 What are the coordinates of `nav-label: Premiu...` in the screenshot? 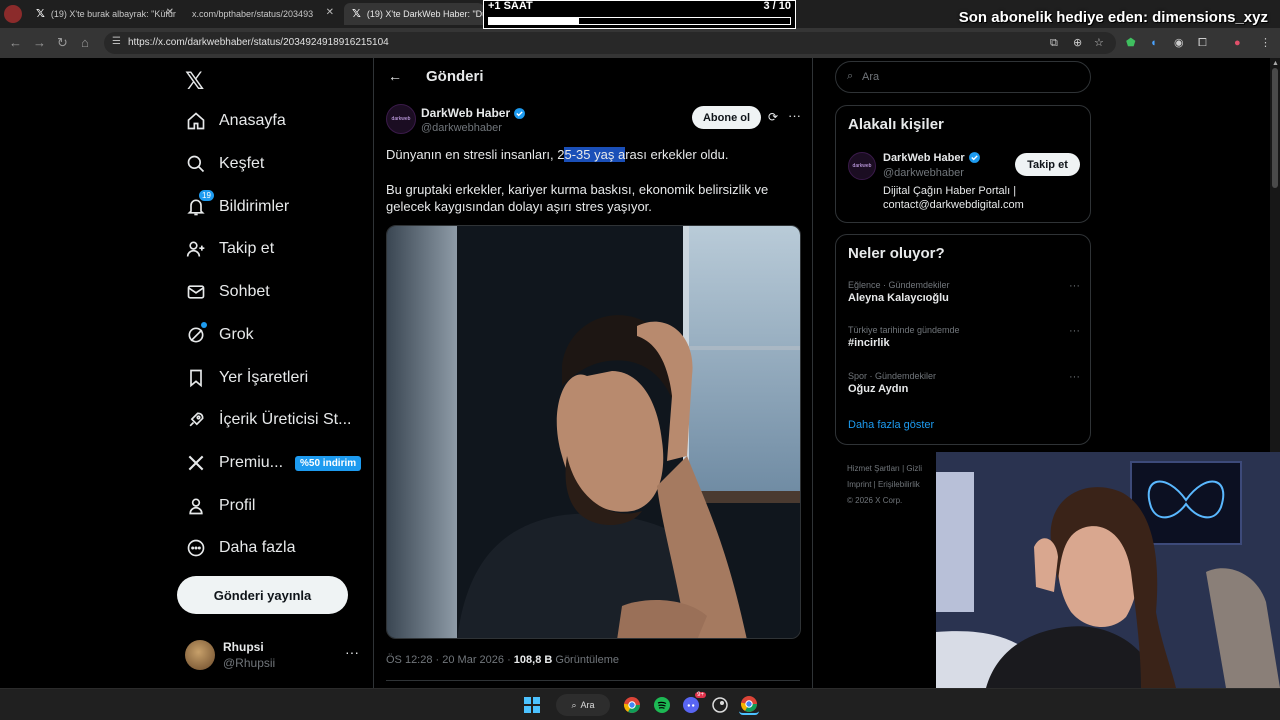 It's located at (251, 462).